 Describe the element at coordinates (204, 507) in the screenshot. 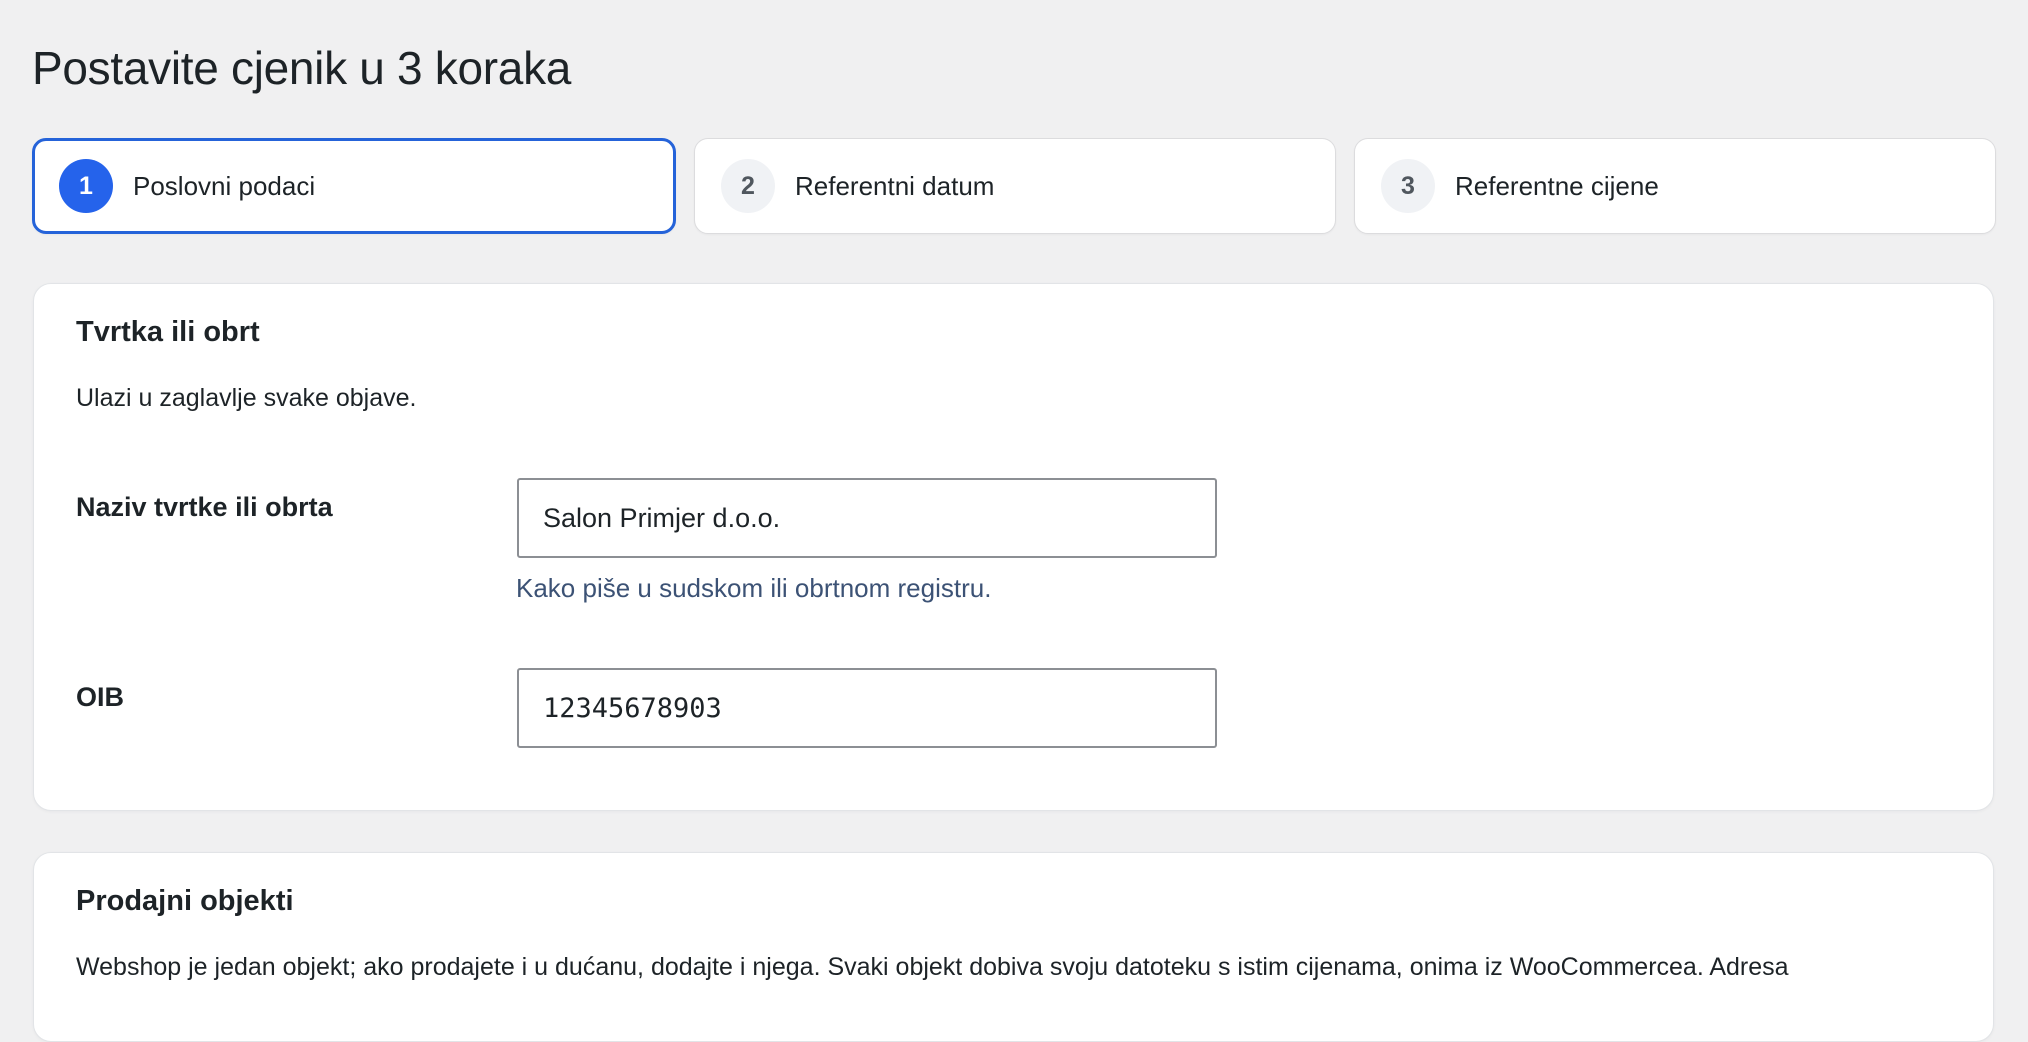

I see `company-name-label: Naziv tvrtke ili obrta` at that location.